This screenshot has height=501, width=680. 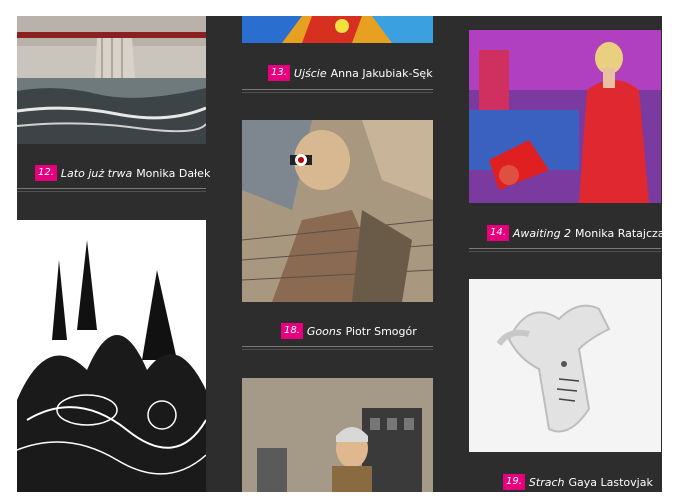 What do you see at coordinates (337, 211) in the screenshot?
I see `artwork-18-image` at bounding box center [337, 211].